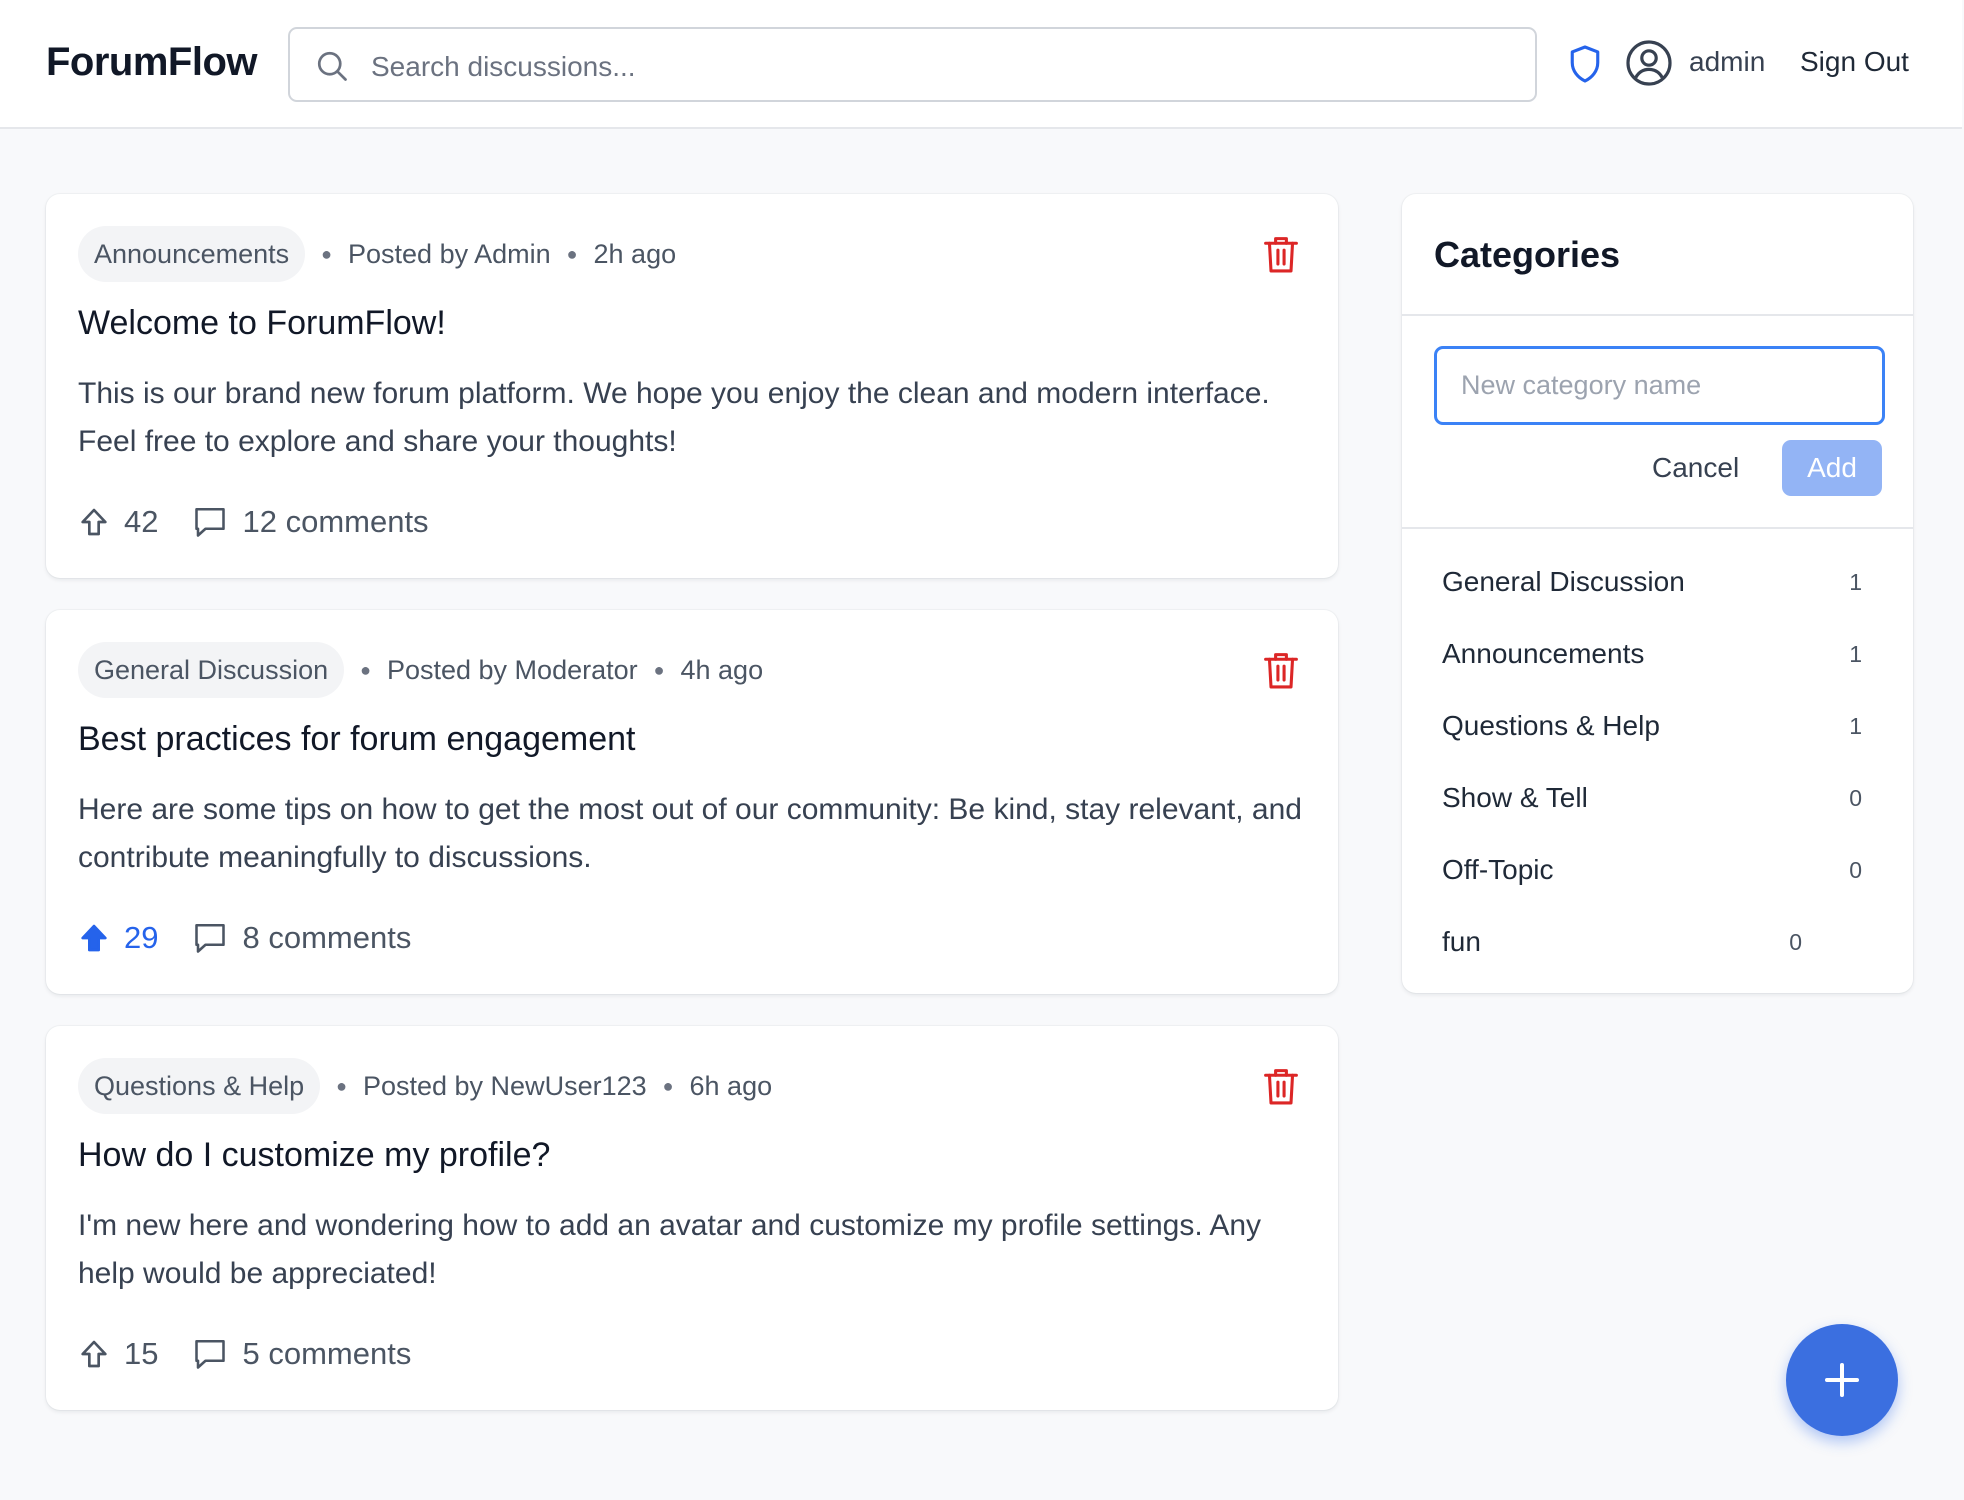 This screenshot has height=1500, width=1964. Describe the element at coordinates (327, 937) in the screenshot. I see `comment-count: 8 comments` at that location.